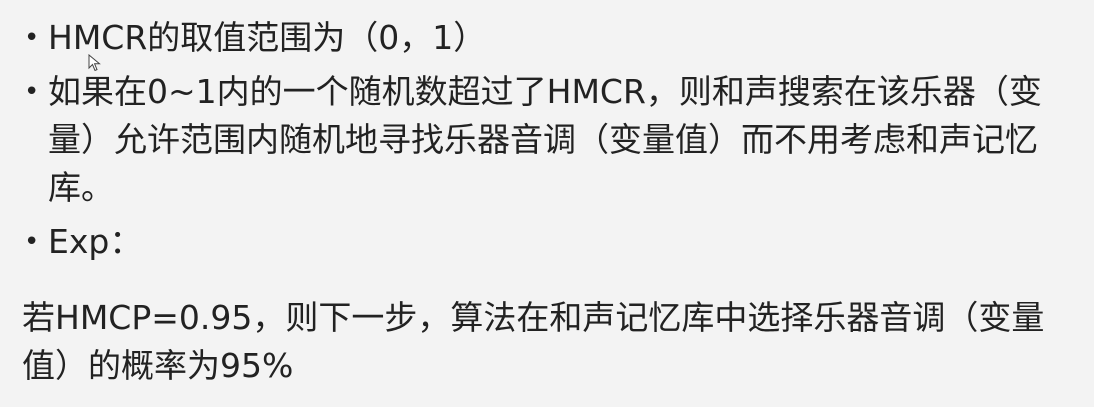 The width and height of the screenshot is (1094, 407). I want to click on bullet-text: HMCR的取值范围为（0，1）, so click(267, 37).